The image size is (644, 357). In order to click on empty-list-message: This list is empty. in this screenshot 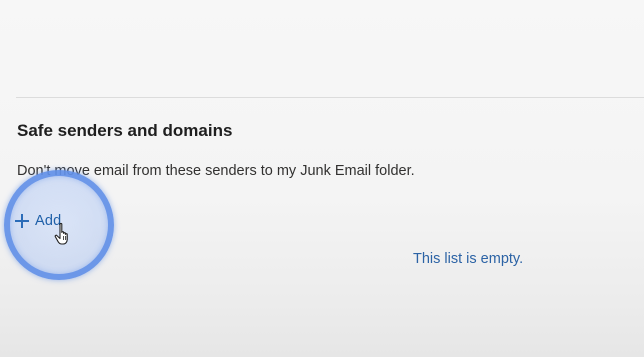, I will do `click(468, 259)`.